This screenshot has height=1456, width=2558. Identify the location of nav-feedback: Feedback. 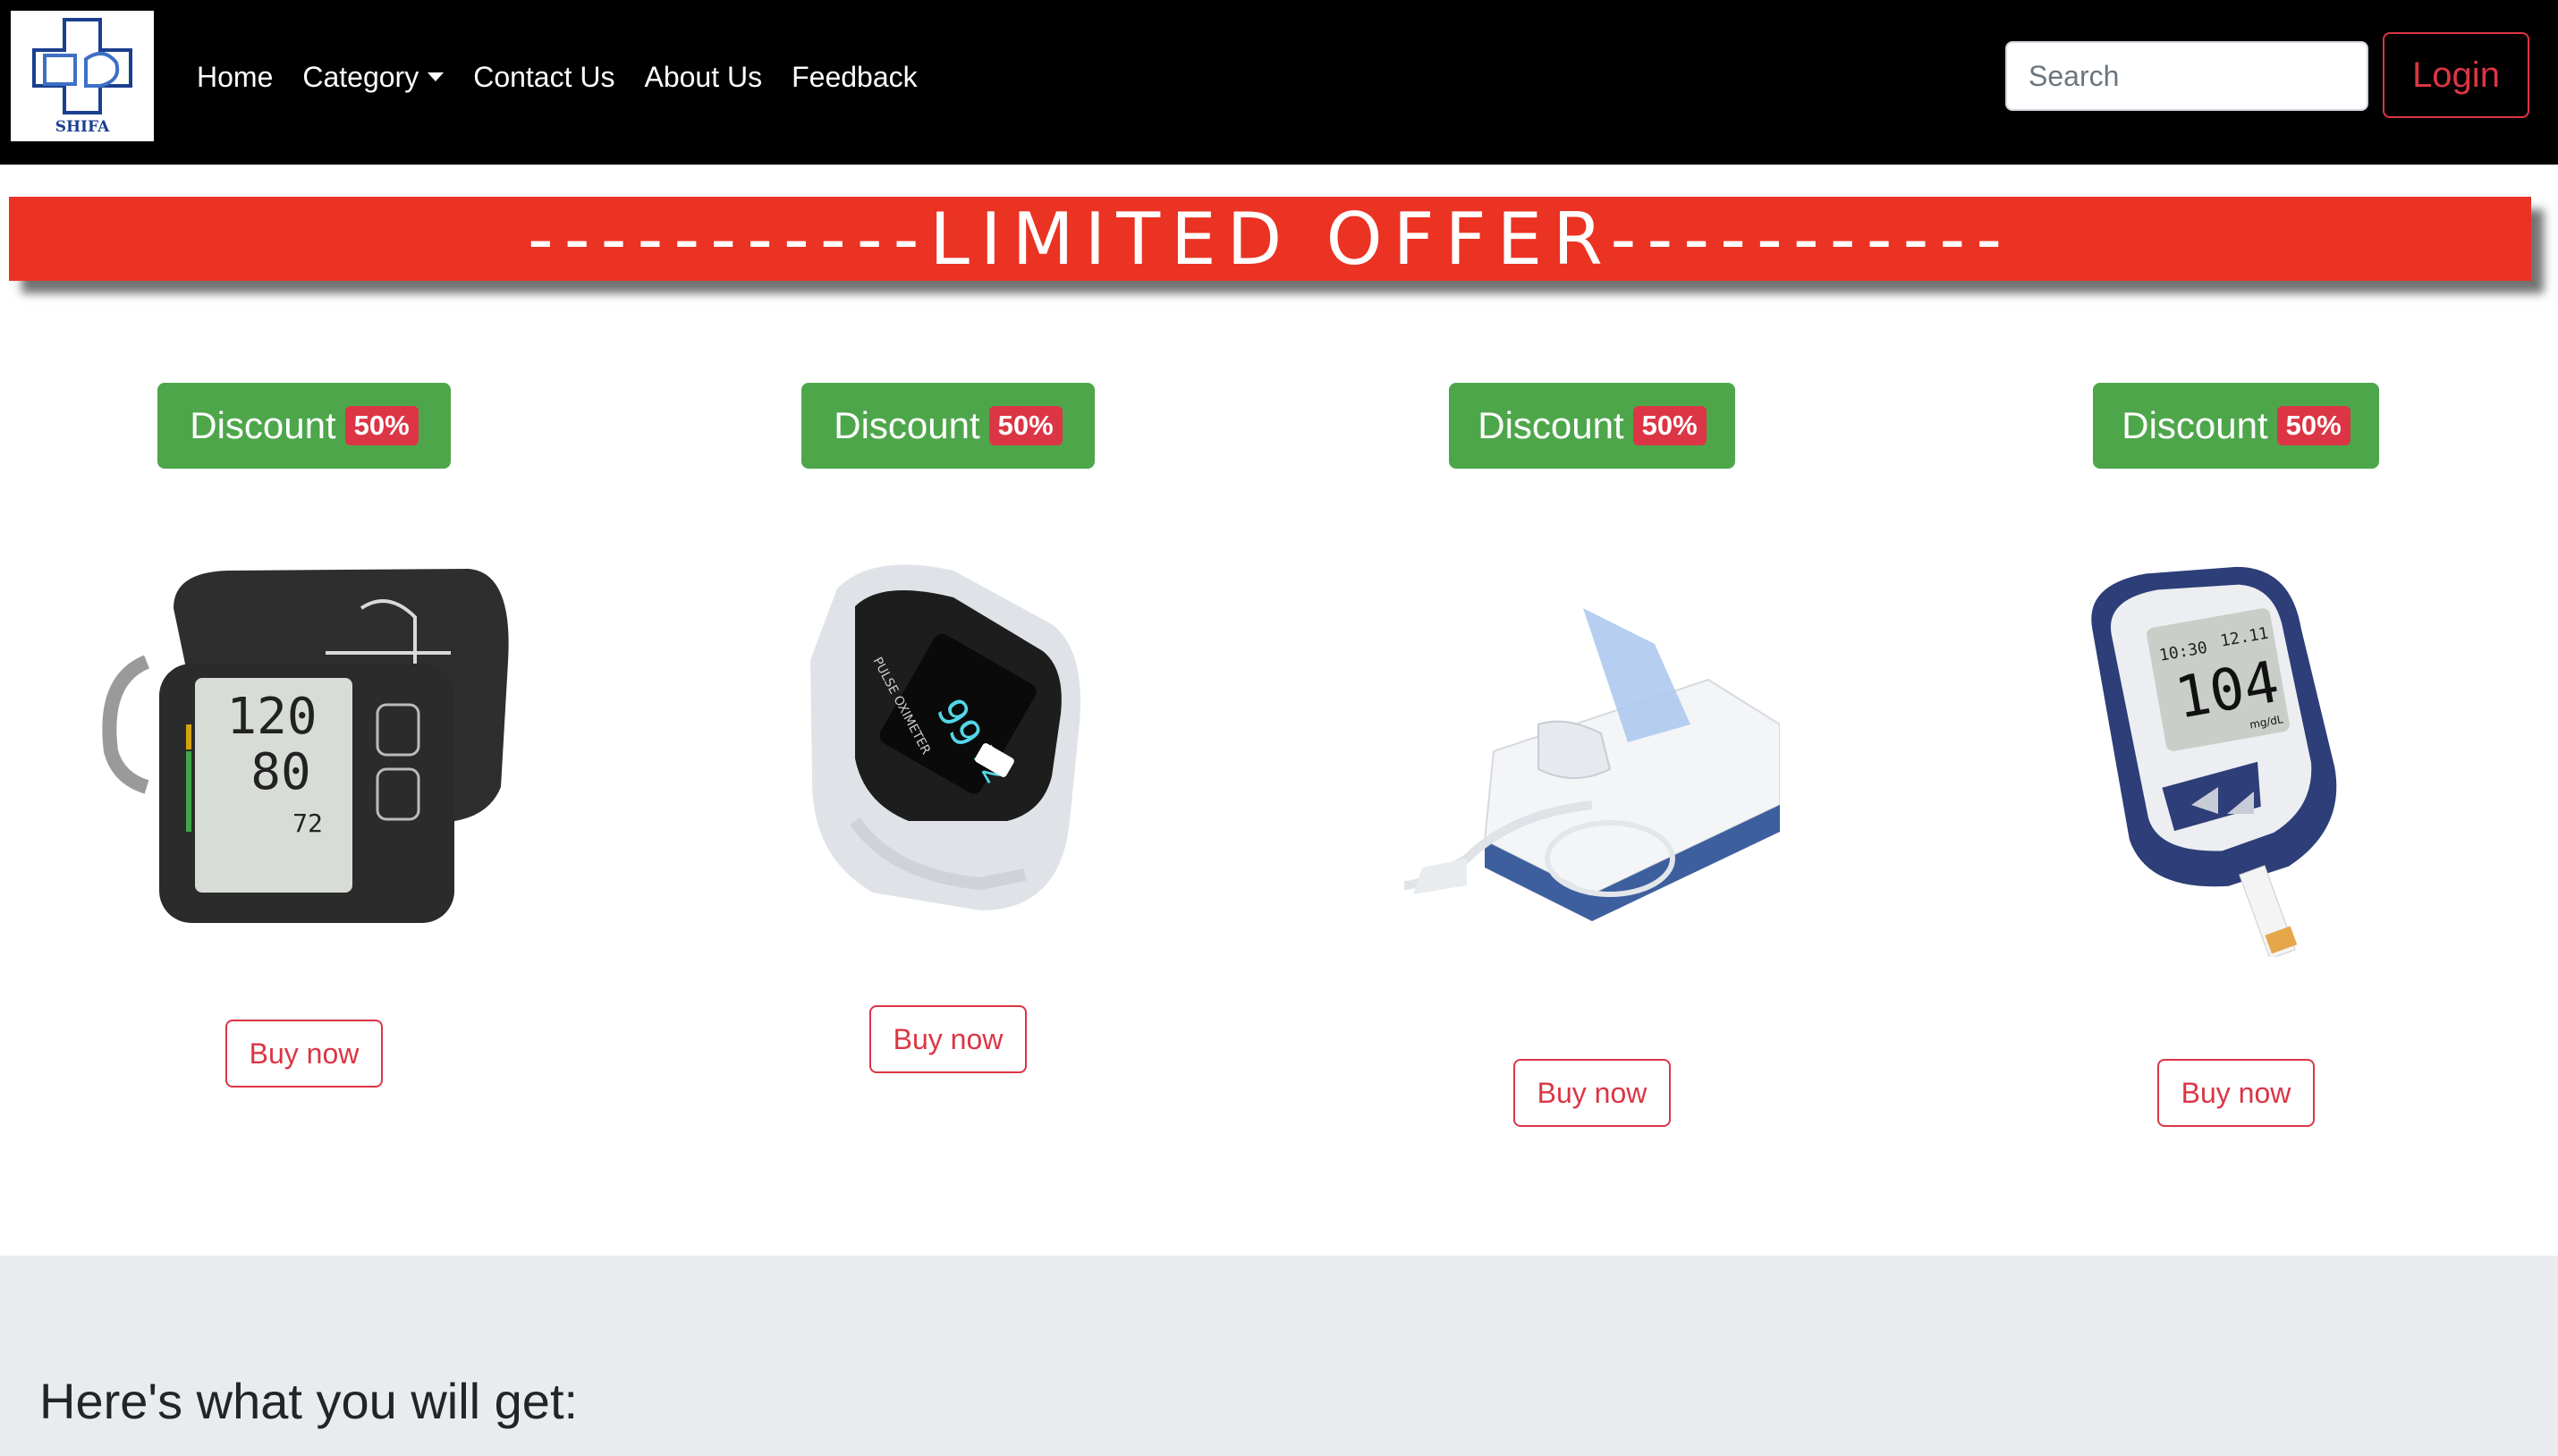
(855, 76).